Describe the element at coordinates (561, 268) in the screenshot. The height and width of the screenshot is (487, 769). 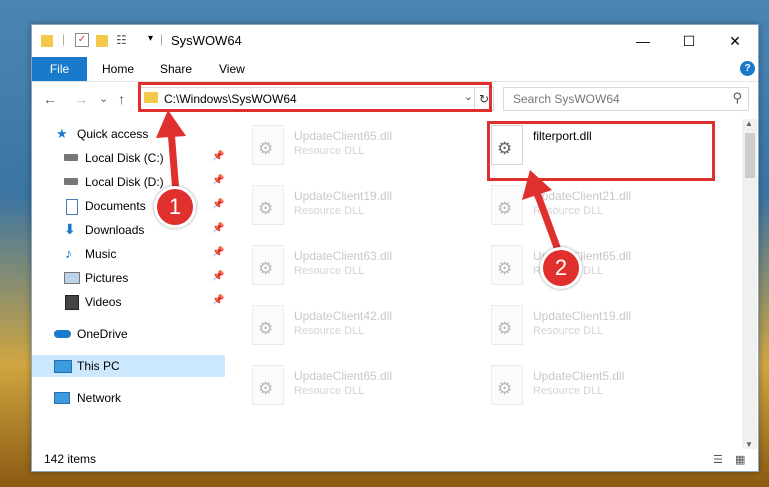
I see `step-2-badge: 2` at that location.